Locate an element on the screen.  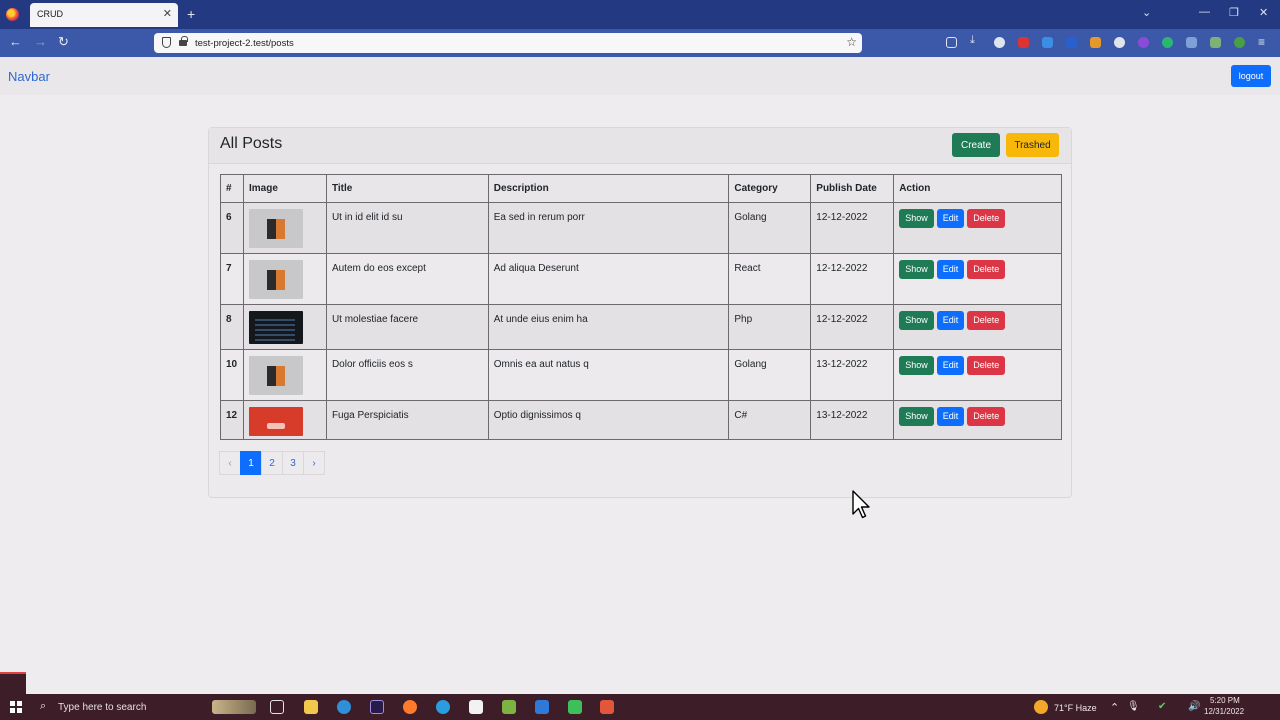
browser-titlebar: CRUD ✕ + ⌄ — ❐ ✕ is located at coordinates (640, 14).